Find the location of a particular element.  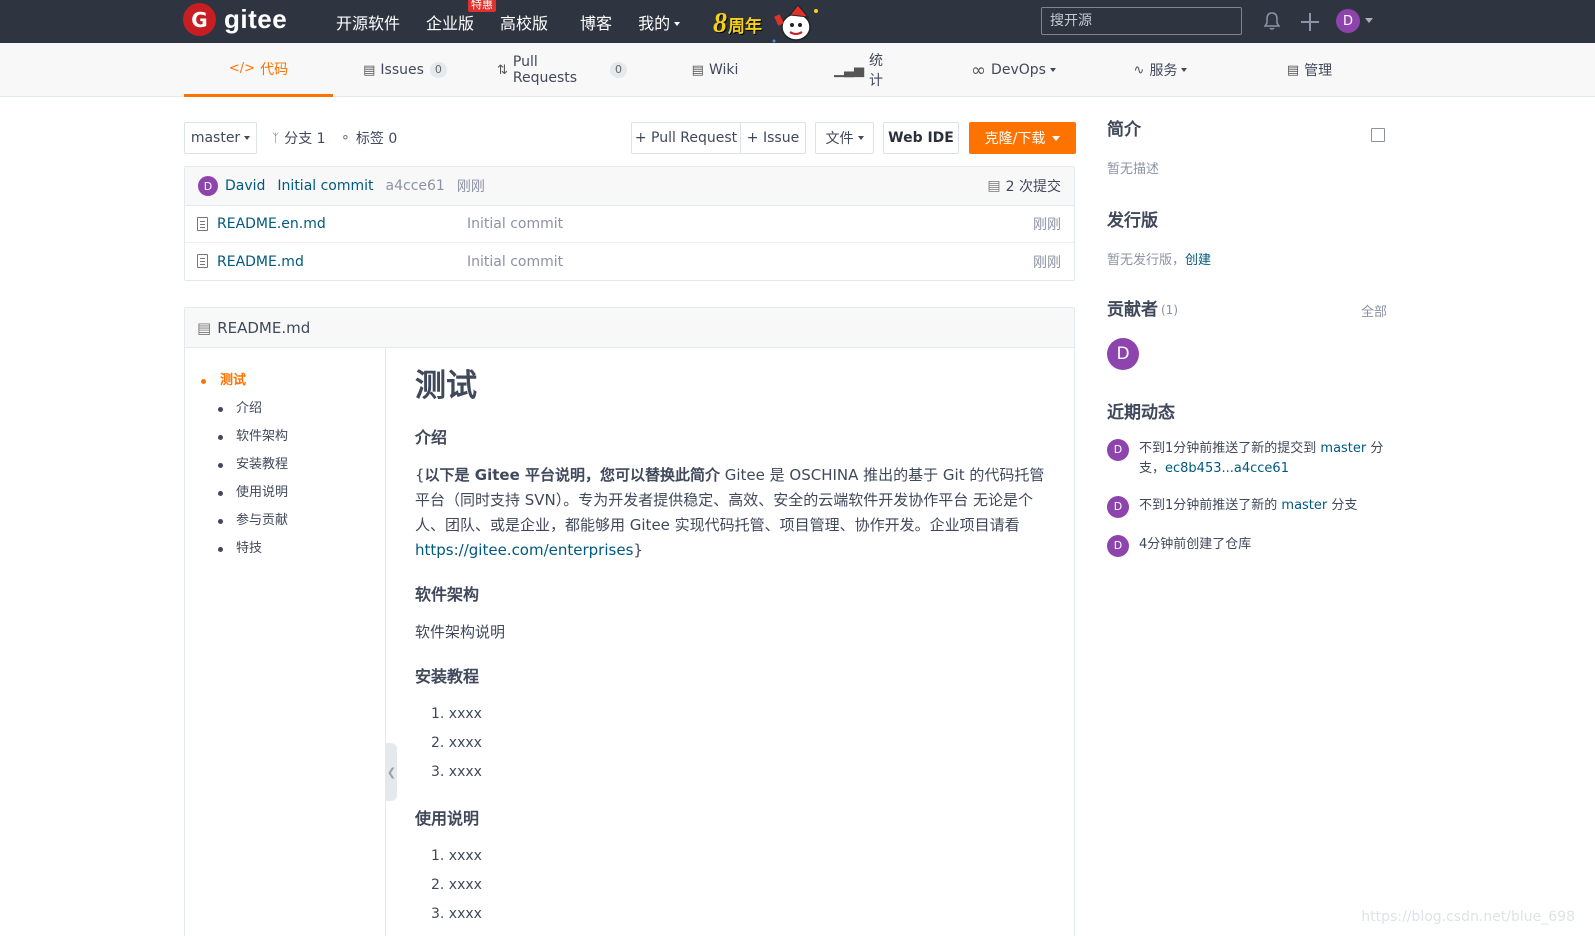

toc-collapse-handle: ❮ is located at coordinates (391, 772).